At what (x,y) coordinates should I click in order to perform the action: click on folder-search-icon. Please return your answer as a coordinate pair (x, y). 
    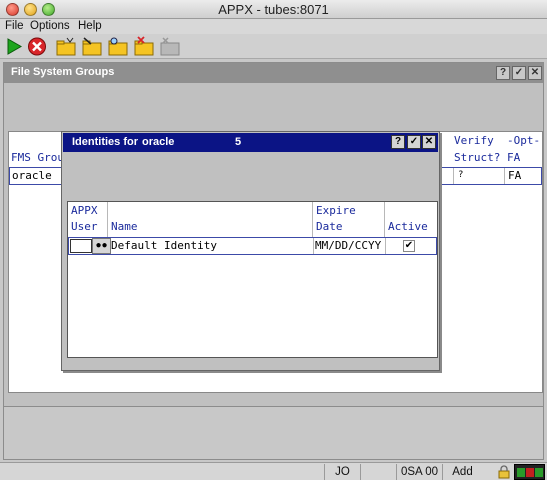
    Looking at the image, I should click on (118, 46).